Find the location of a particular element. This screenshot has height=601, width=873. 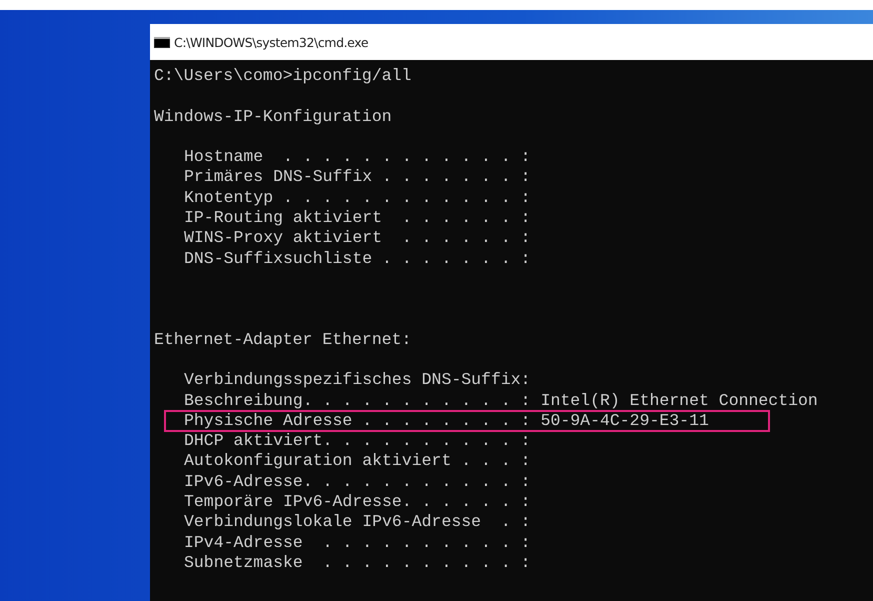

entry-label: Verbindungsspezifisches DNS-Suffix: is located at coordinates (357, 380).